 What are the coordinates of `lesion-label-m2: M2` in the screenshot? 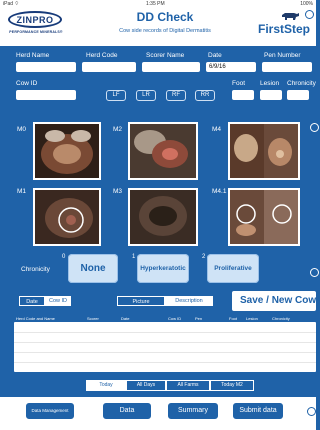 It's located at (118, 129).